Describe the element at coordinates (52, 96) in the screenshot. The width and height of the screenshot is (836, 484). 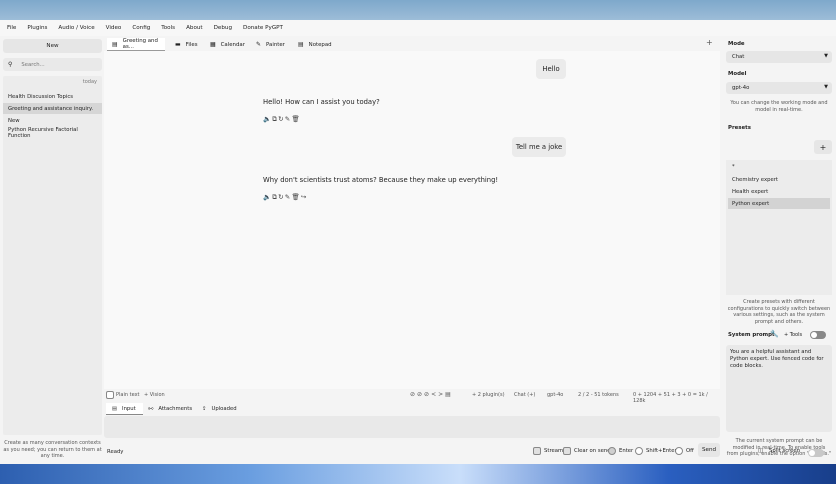
I see `context-item: Health Discussion Topics` at that location.